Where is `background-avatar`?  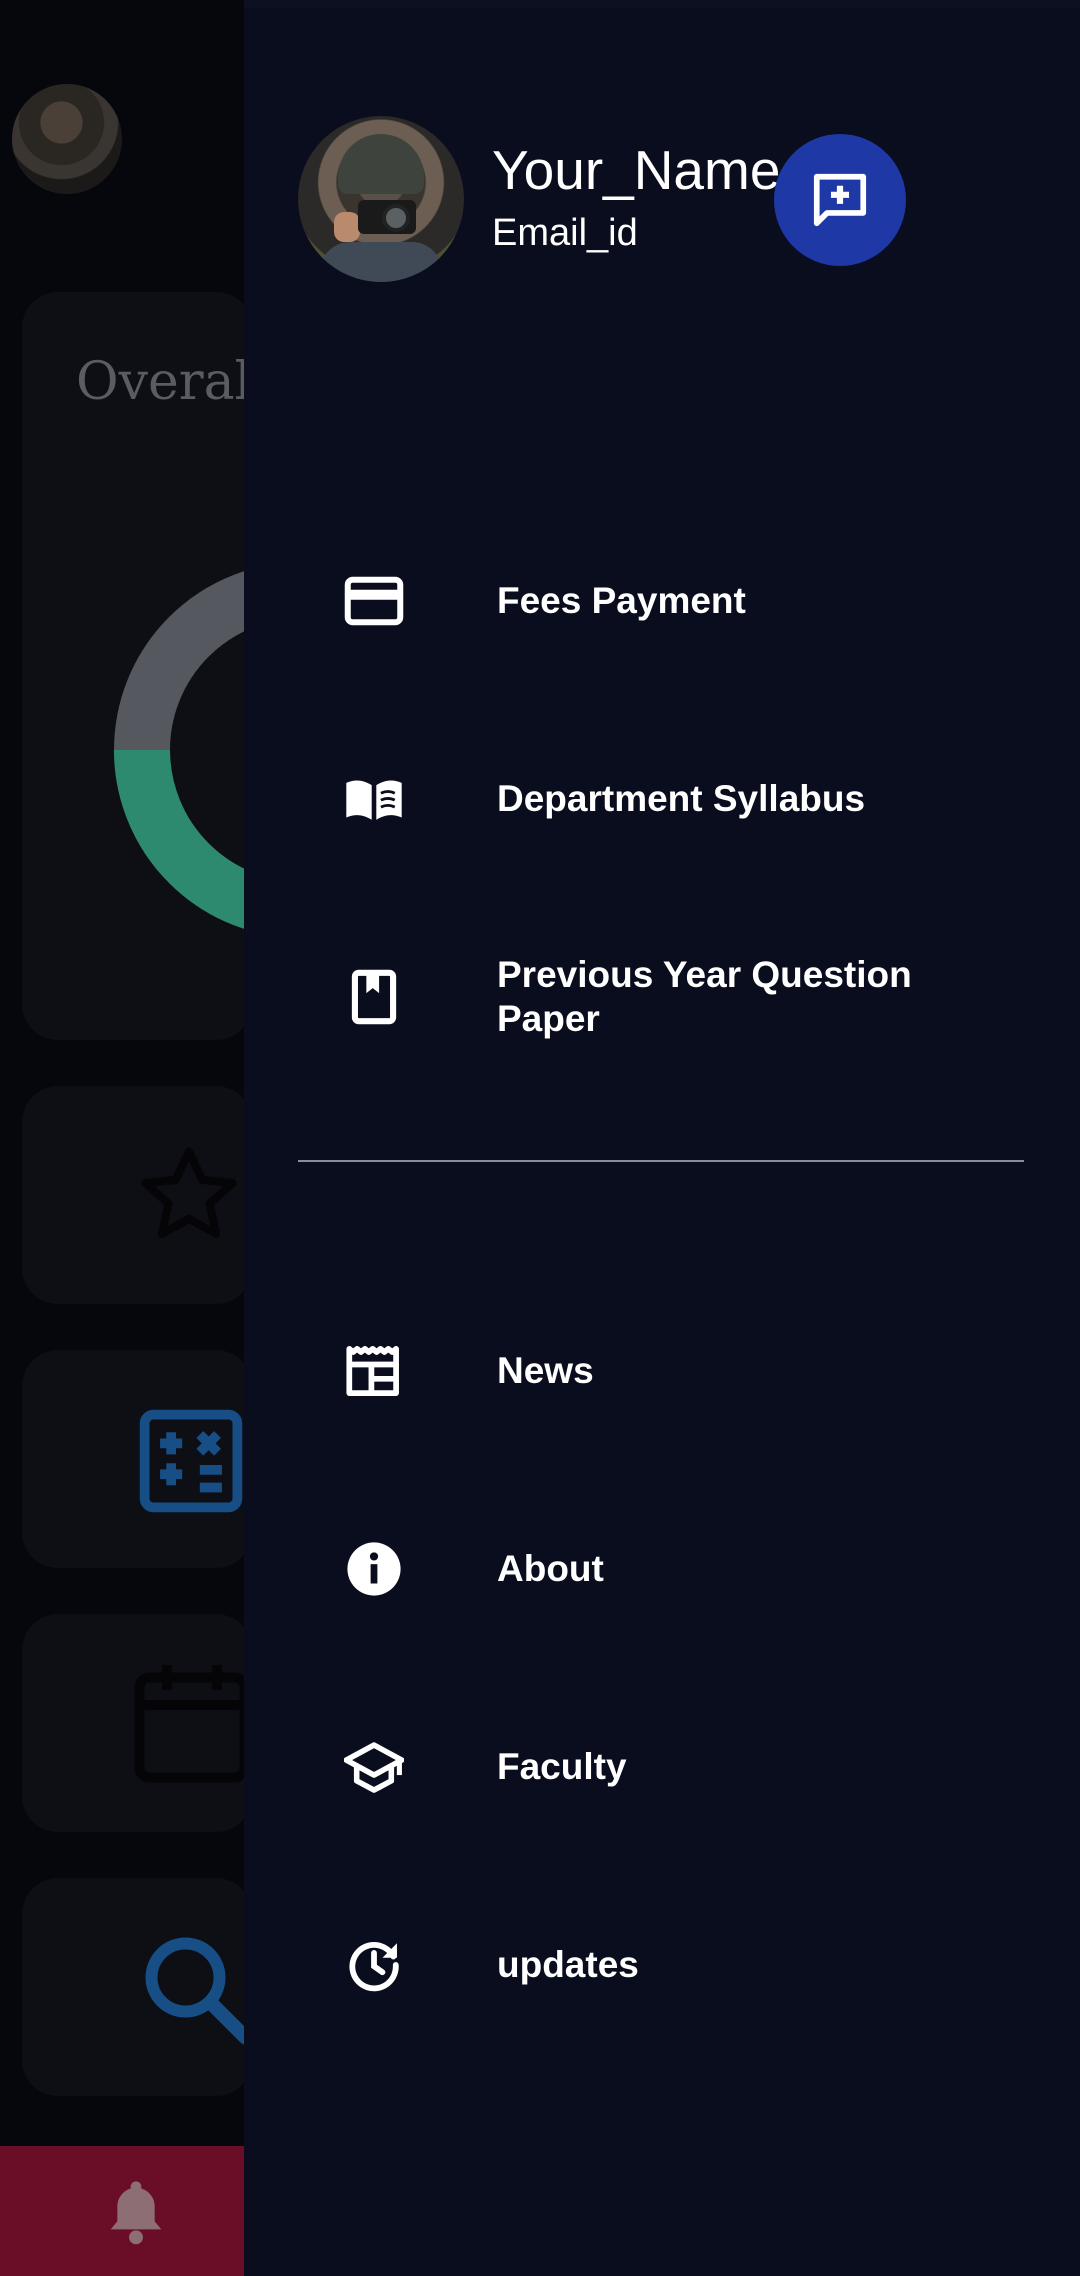
background-avatar is located at coordinates (67, 139).